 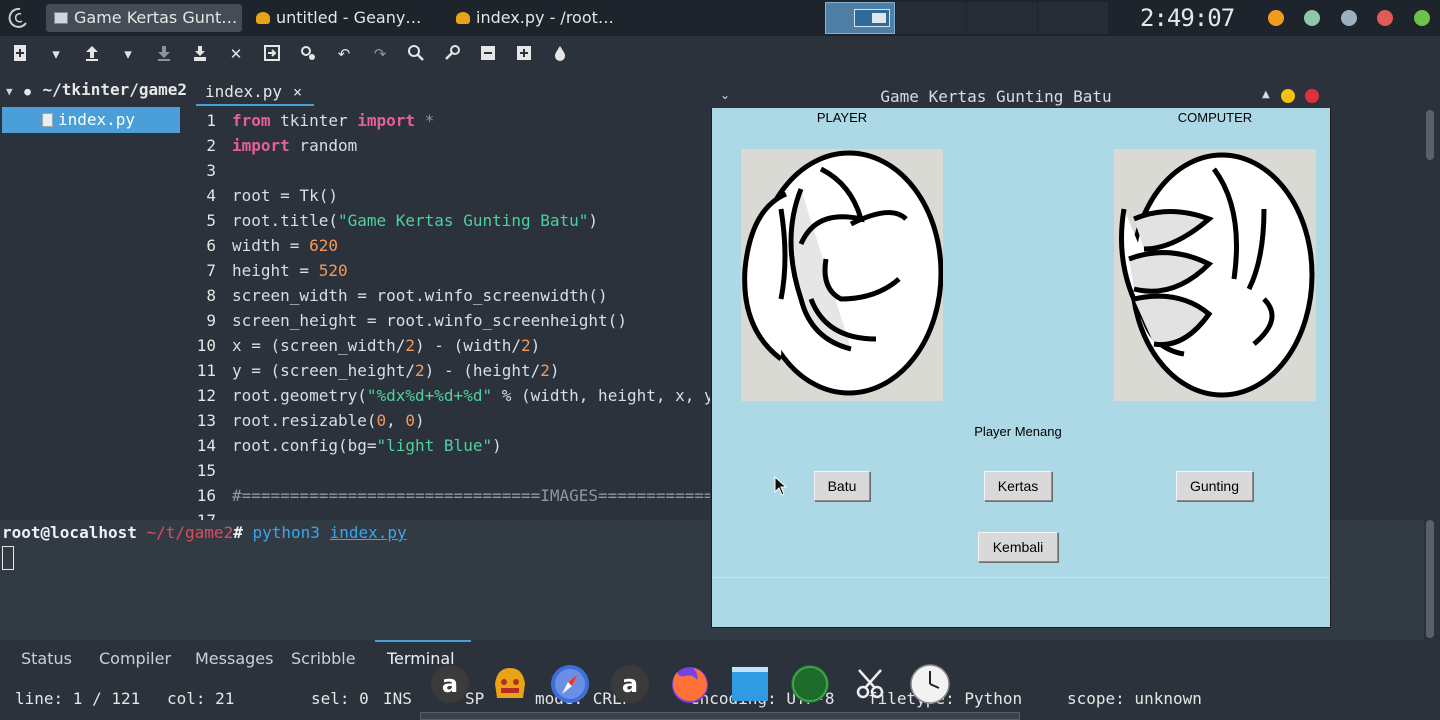 I want to click on status-line: line: 1 / 121, so click(x=78, y=698).